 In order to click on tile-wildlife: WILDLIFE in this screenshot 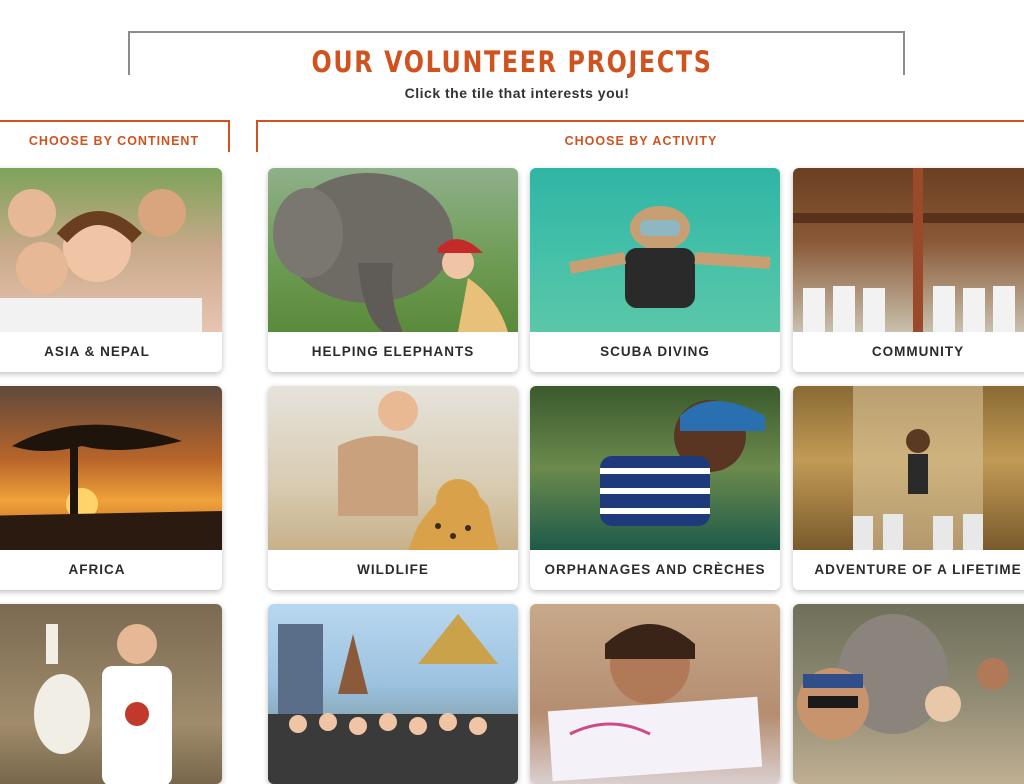, I will do `click(393, 488)`.